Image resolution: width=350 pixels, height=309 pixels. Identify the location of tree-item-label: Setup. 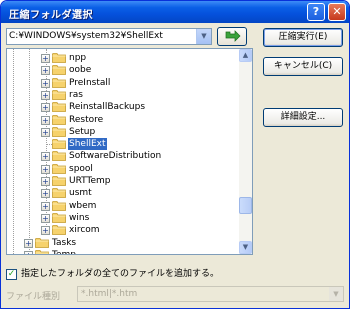
(82, 131).